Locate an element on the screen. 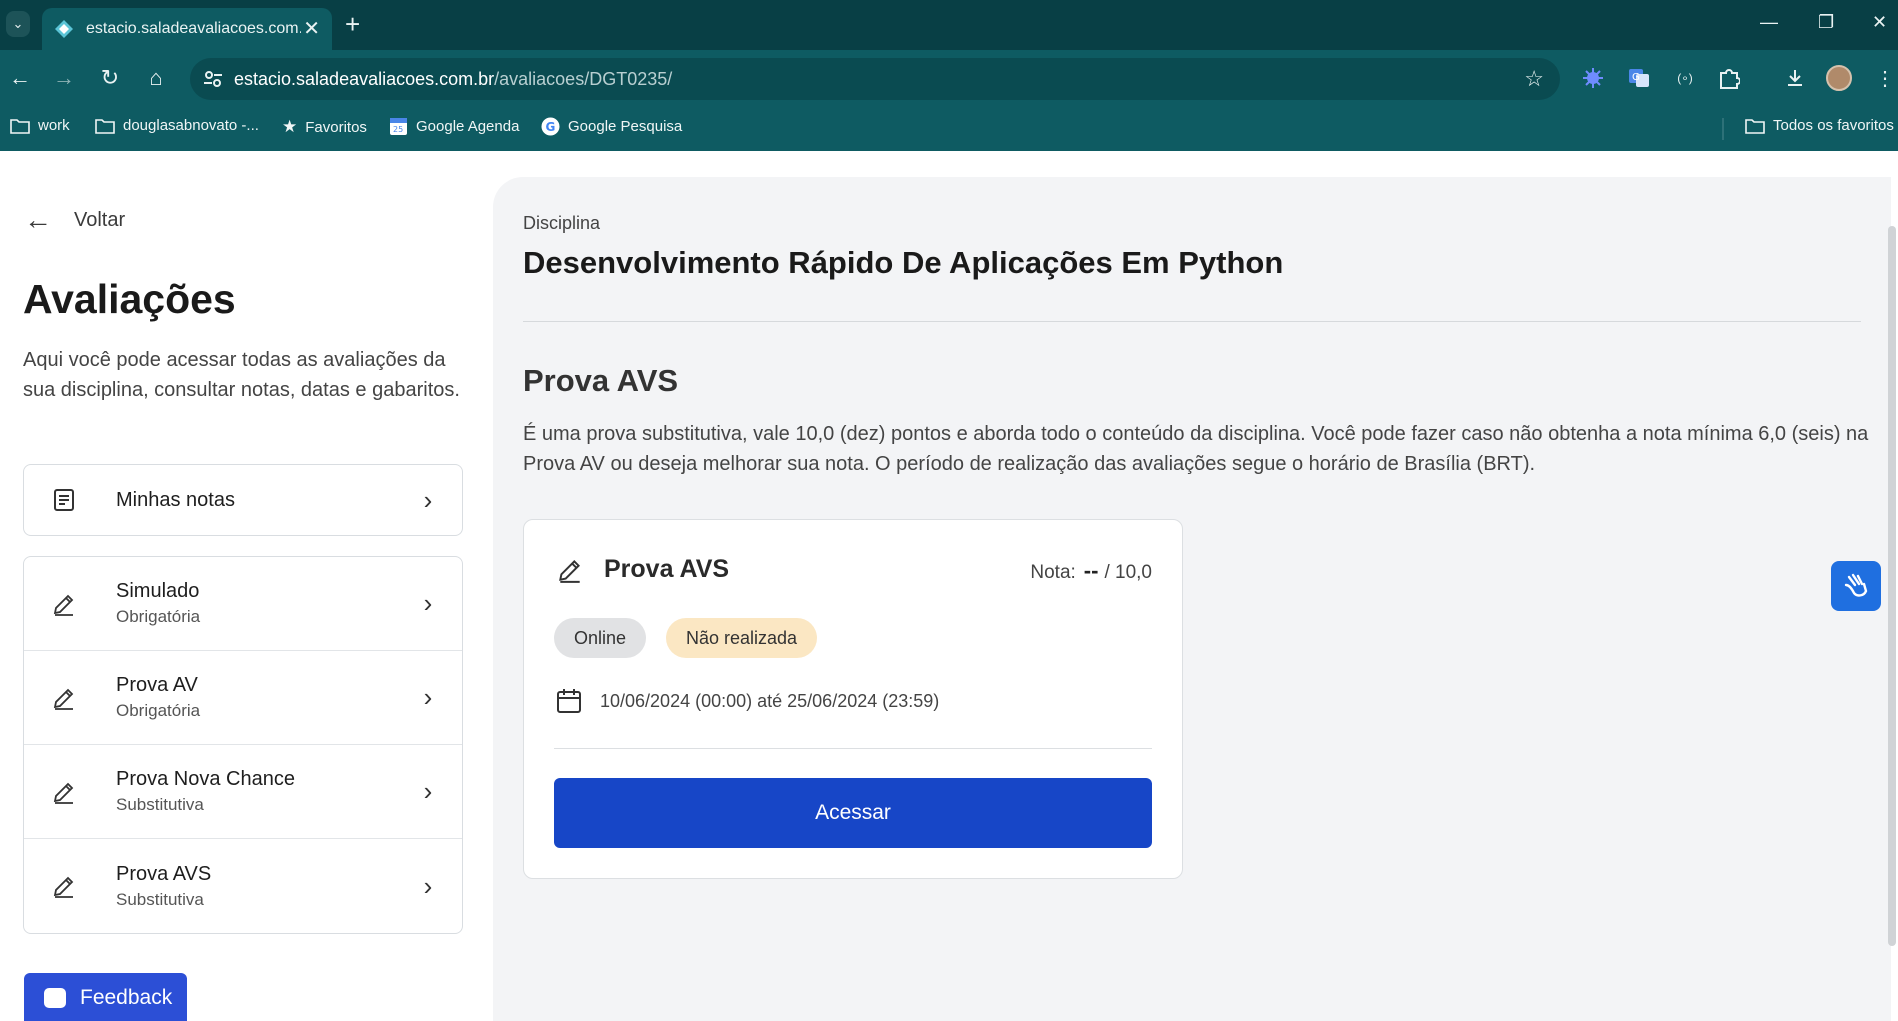 This screenshot has width=1898, height=1021. exam-item-prova-avs: Prova AVS Substitutiva › is located at coordinates (243, 886).